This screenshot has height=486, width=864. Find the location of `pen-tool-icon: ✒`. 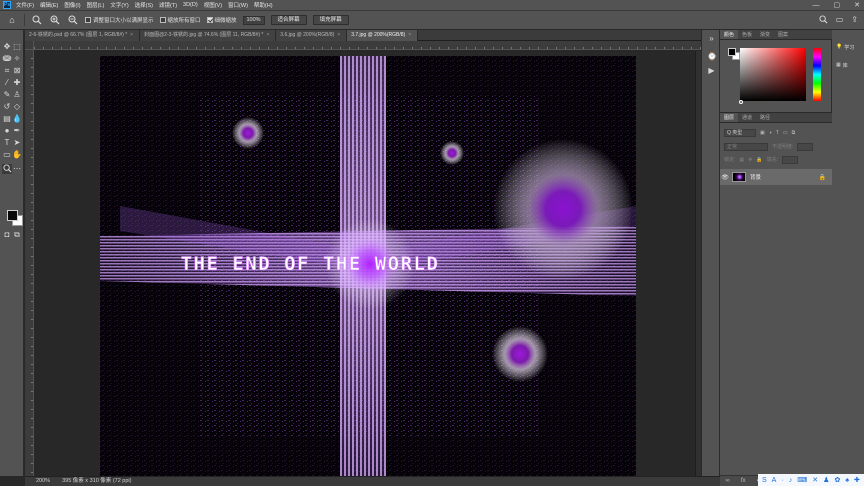

pen-tool-icon: ✒ is located at coordinates (17, 131).